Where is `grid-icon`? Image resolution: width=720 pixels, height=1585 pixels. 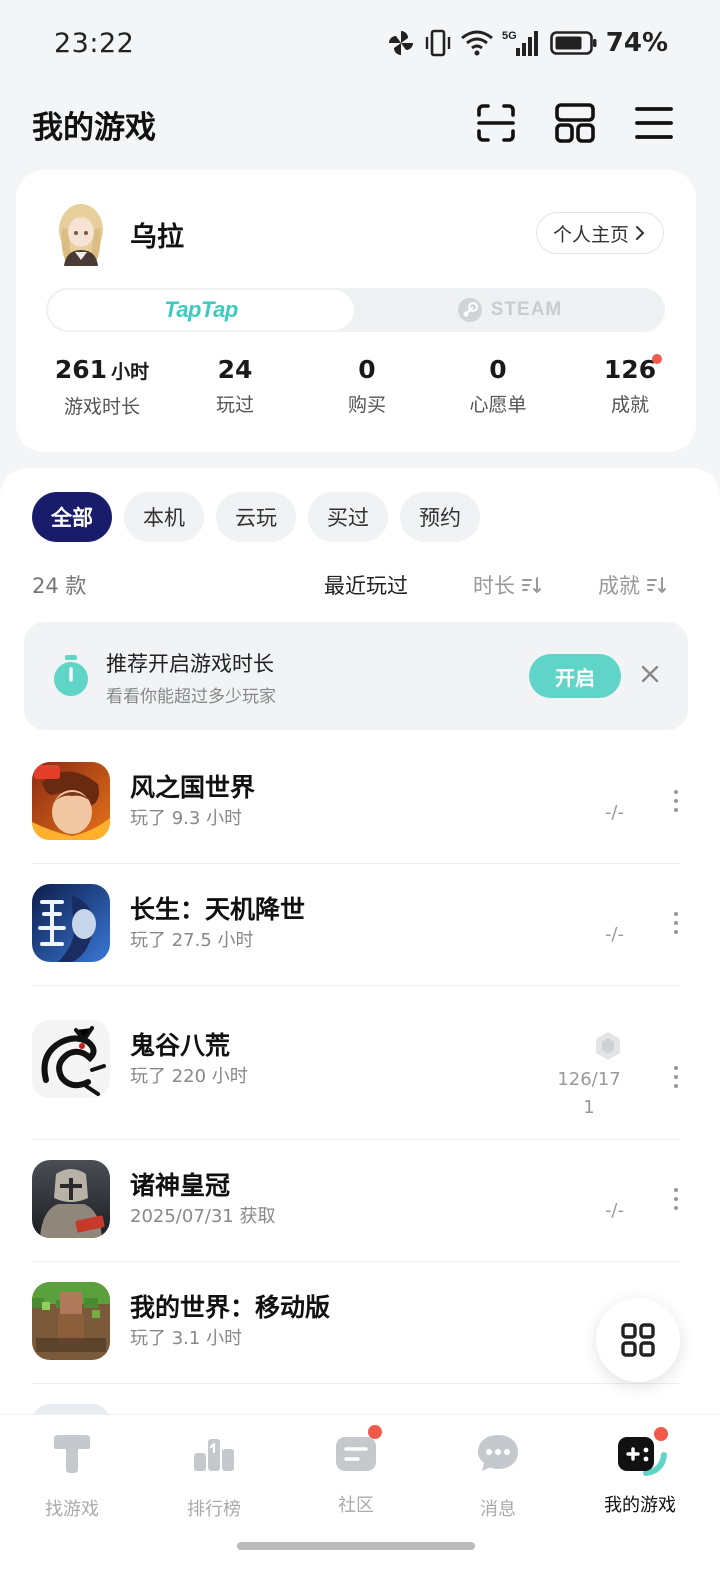 grid-icon is located at coordinates (638, 1340).